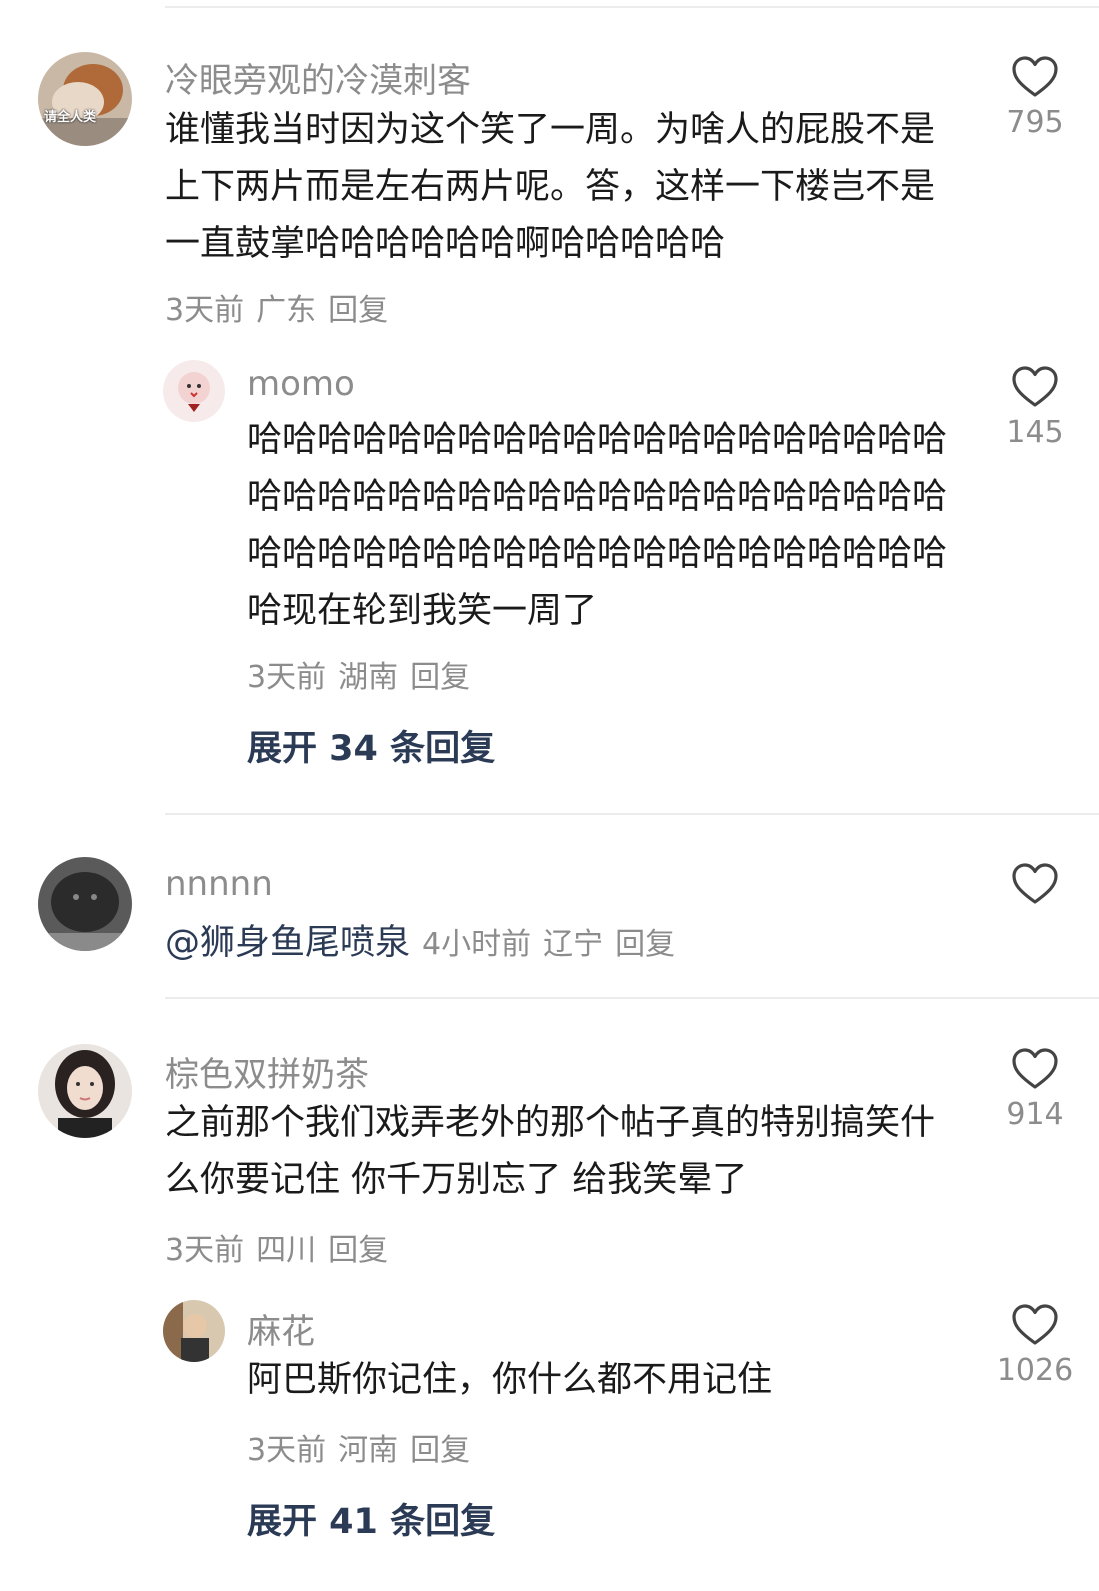  I want to click on comment-text: 之前那个我们戏弄老外的那个帖子真的特别搞笑什么你要记住 你千万别忘了 给我笑晕了, so click(550, 1151).